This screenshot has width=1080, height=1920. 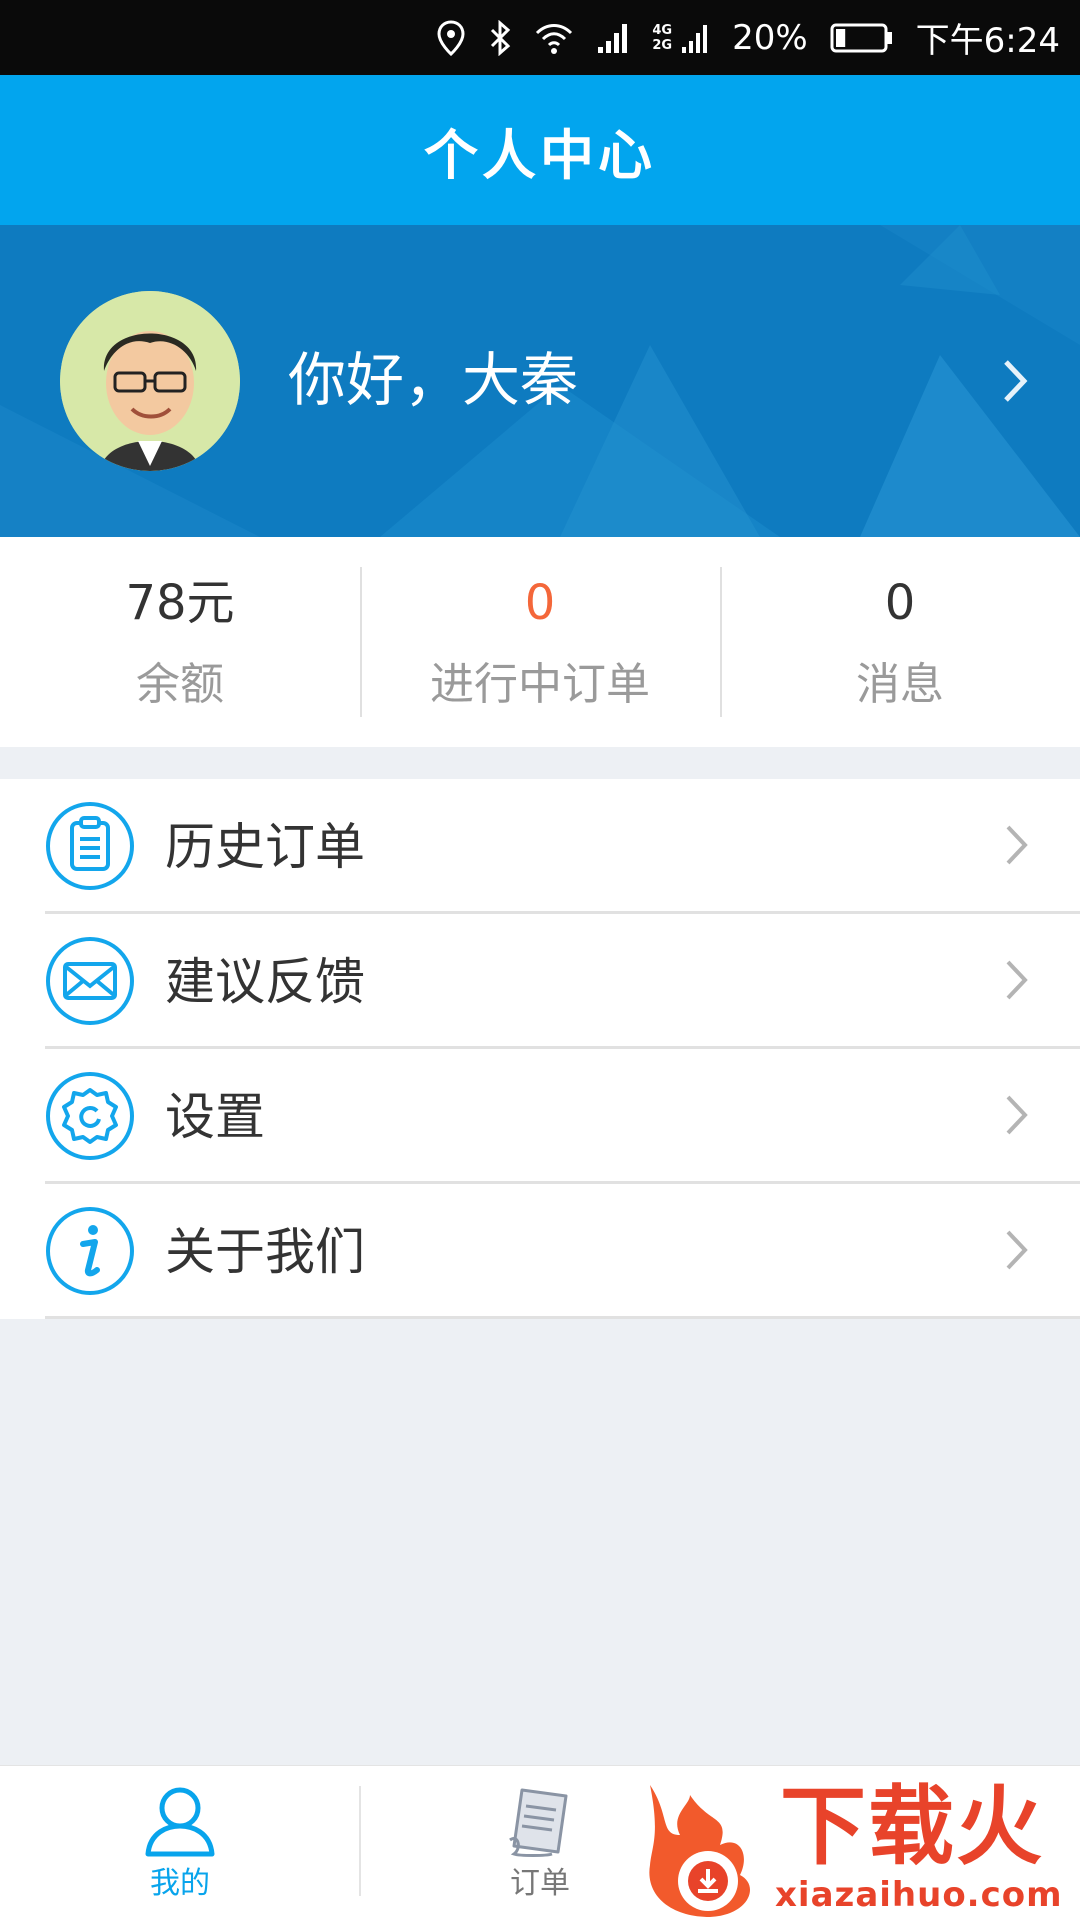 What do you see at coordinates (180, 1883) in the screenshot?
I see `tab-mine-label: 我的` at bounding box center [180, 1883].